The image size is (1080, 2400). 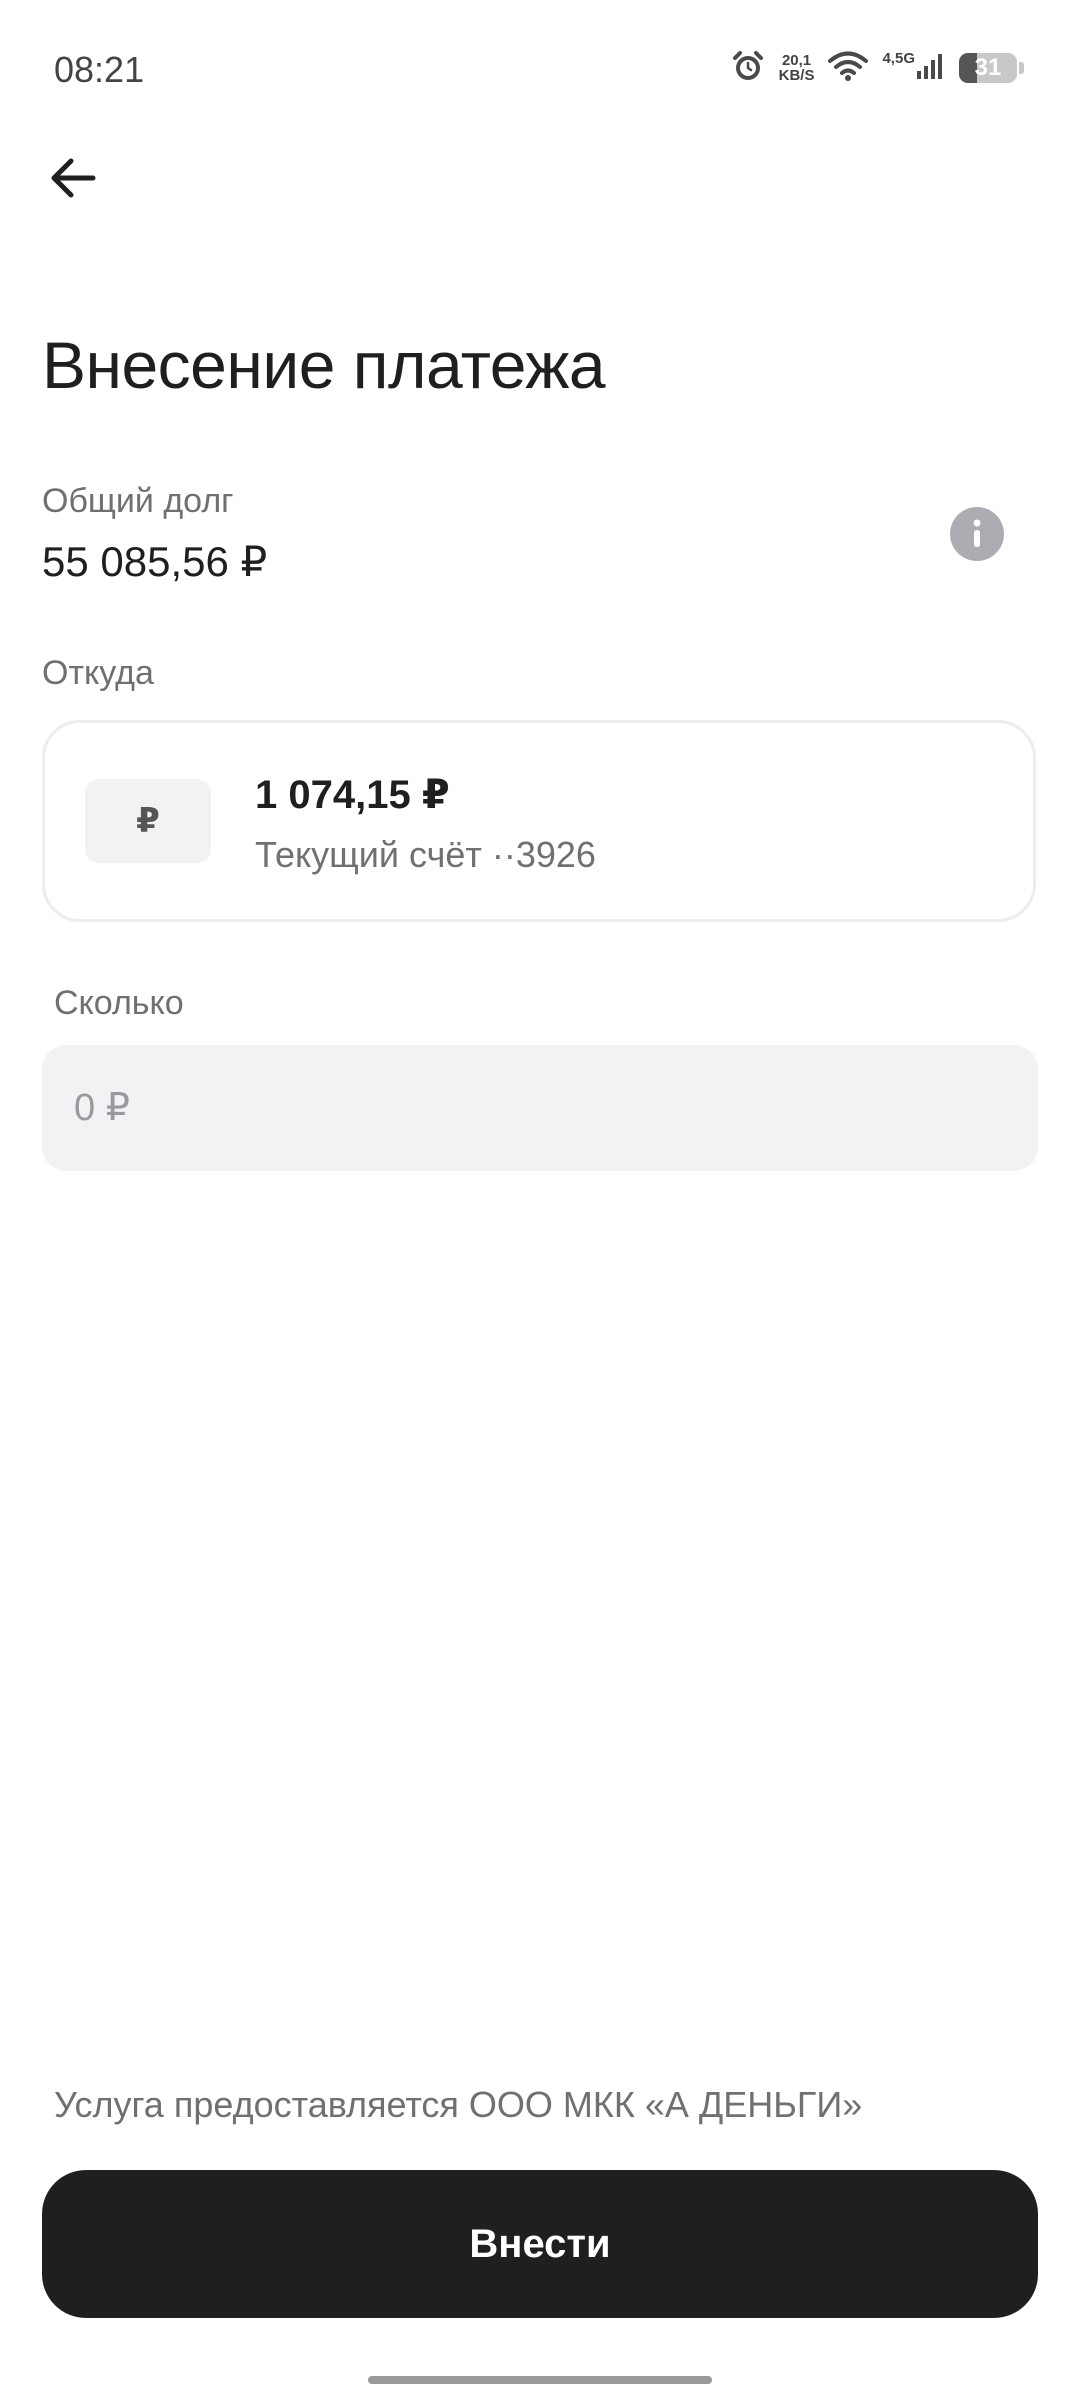 I want to click on home-indicator, so click(x=540, y=2380).